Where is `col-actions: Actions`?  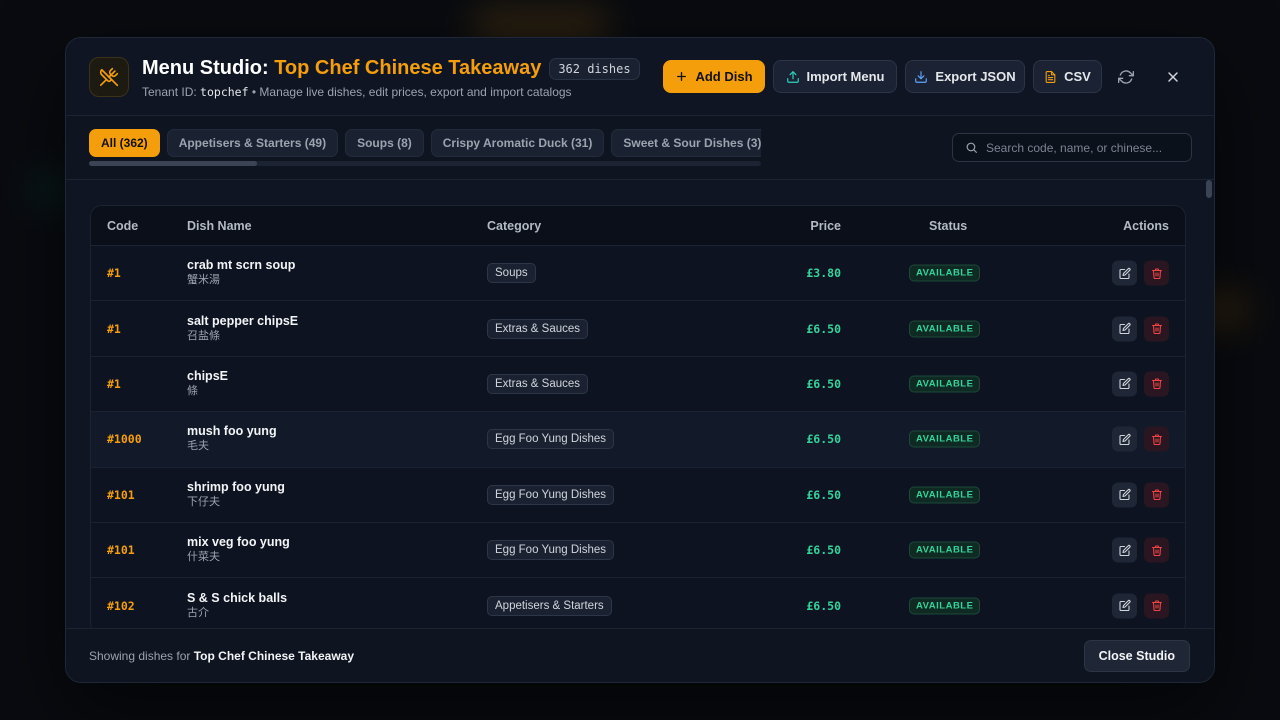 col-actions: Actions is located at coordinates (1146, 225).